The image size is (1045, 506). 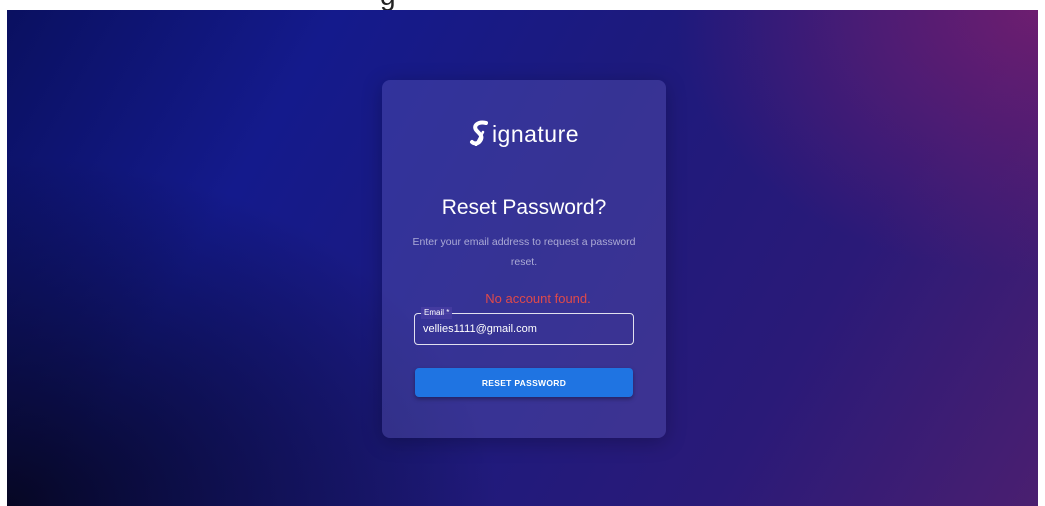 I want to click on error-message: No account found., so click(x=538, y=298).